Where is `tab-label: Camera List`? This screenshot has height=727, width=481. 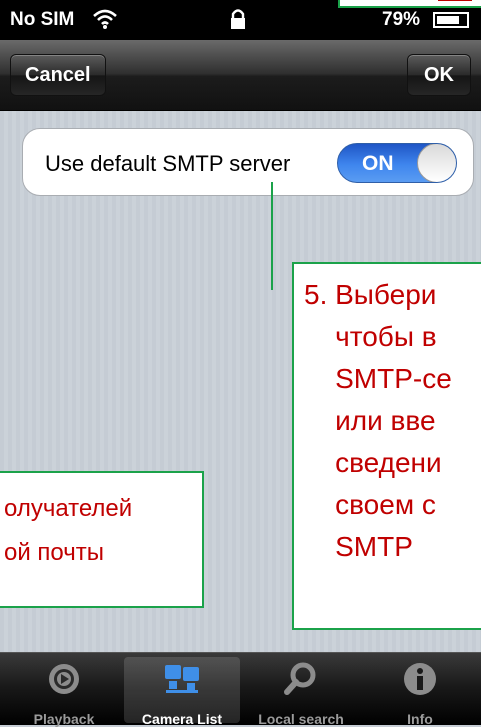
tab-label: Camera List is located at coordinates (182, 719).